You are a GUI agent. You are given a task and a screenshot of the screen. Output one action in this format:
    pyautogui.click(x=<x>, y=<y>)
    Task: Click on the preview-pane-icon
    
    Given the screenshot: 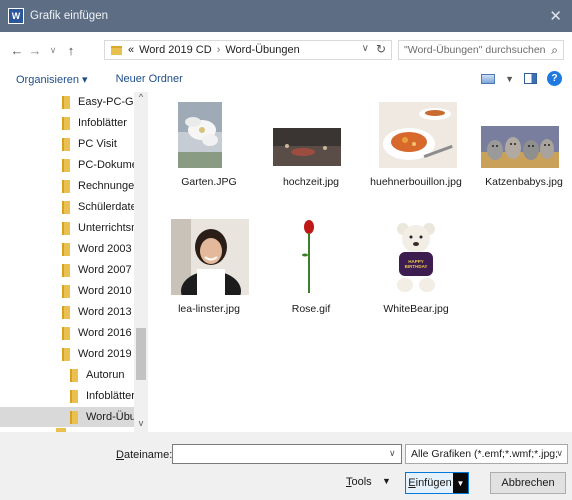 What is the action you would take?
    pyautogui.click(x=530, y=78)
    